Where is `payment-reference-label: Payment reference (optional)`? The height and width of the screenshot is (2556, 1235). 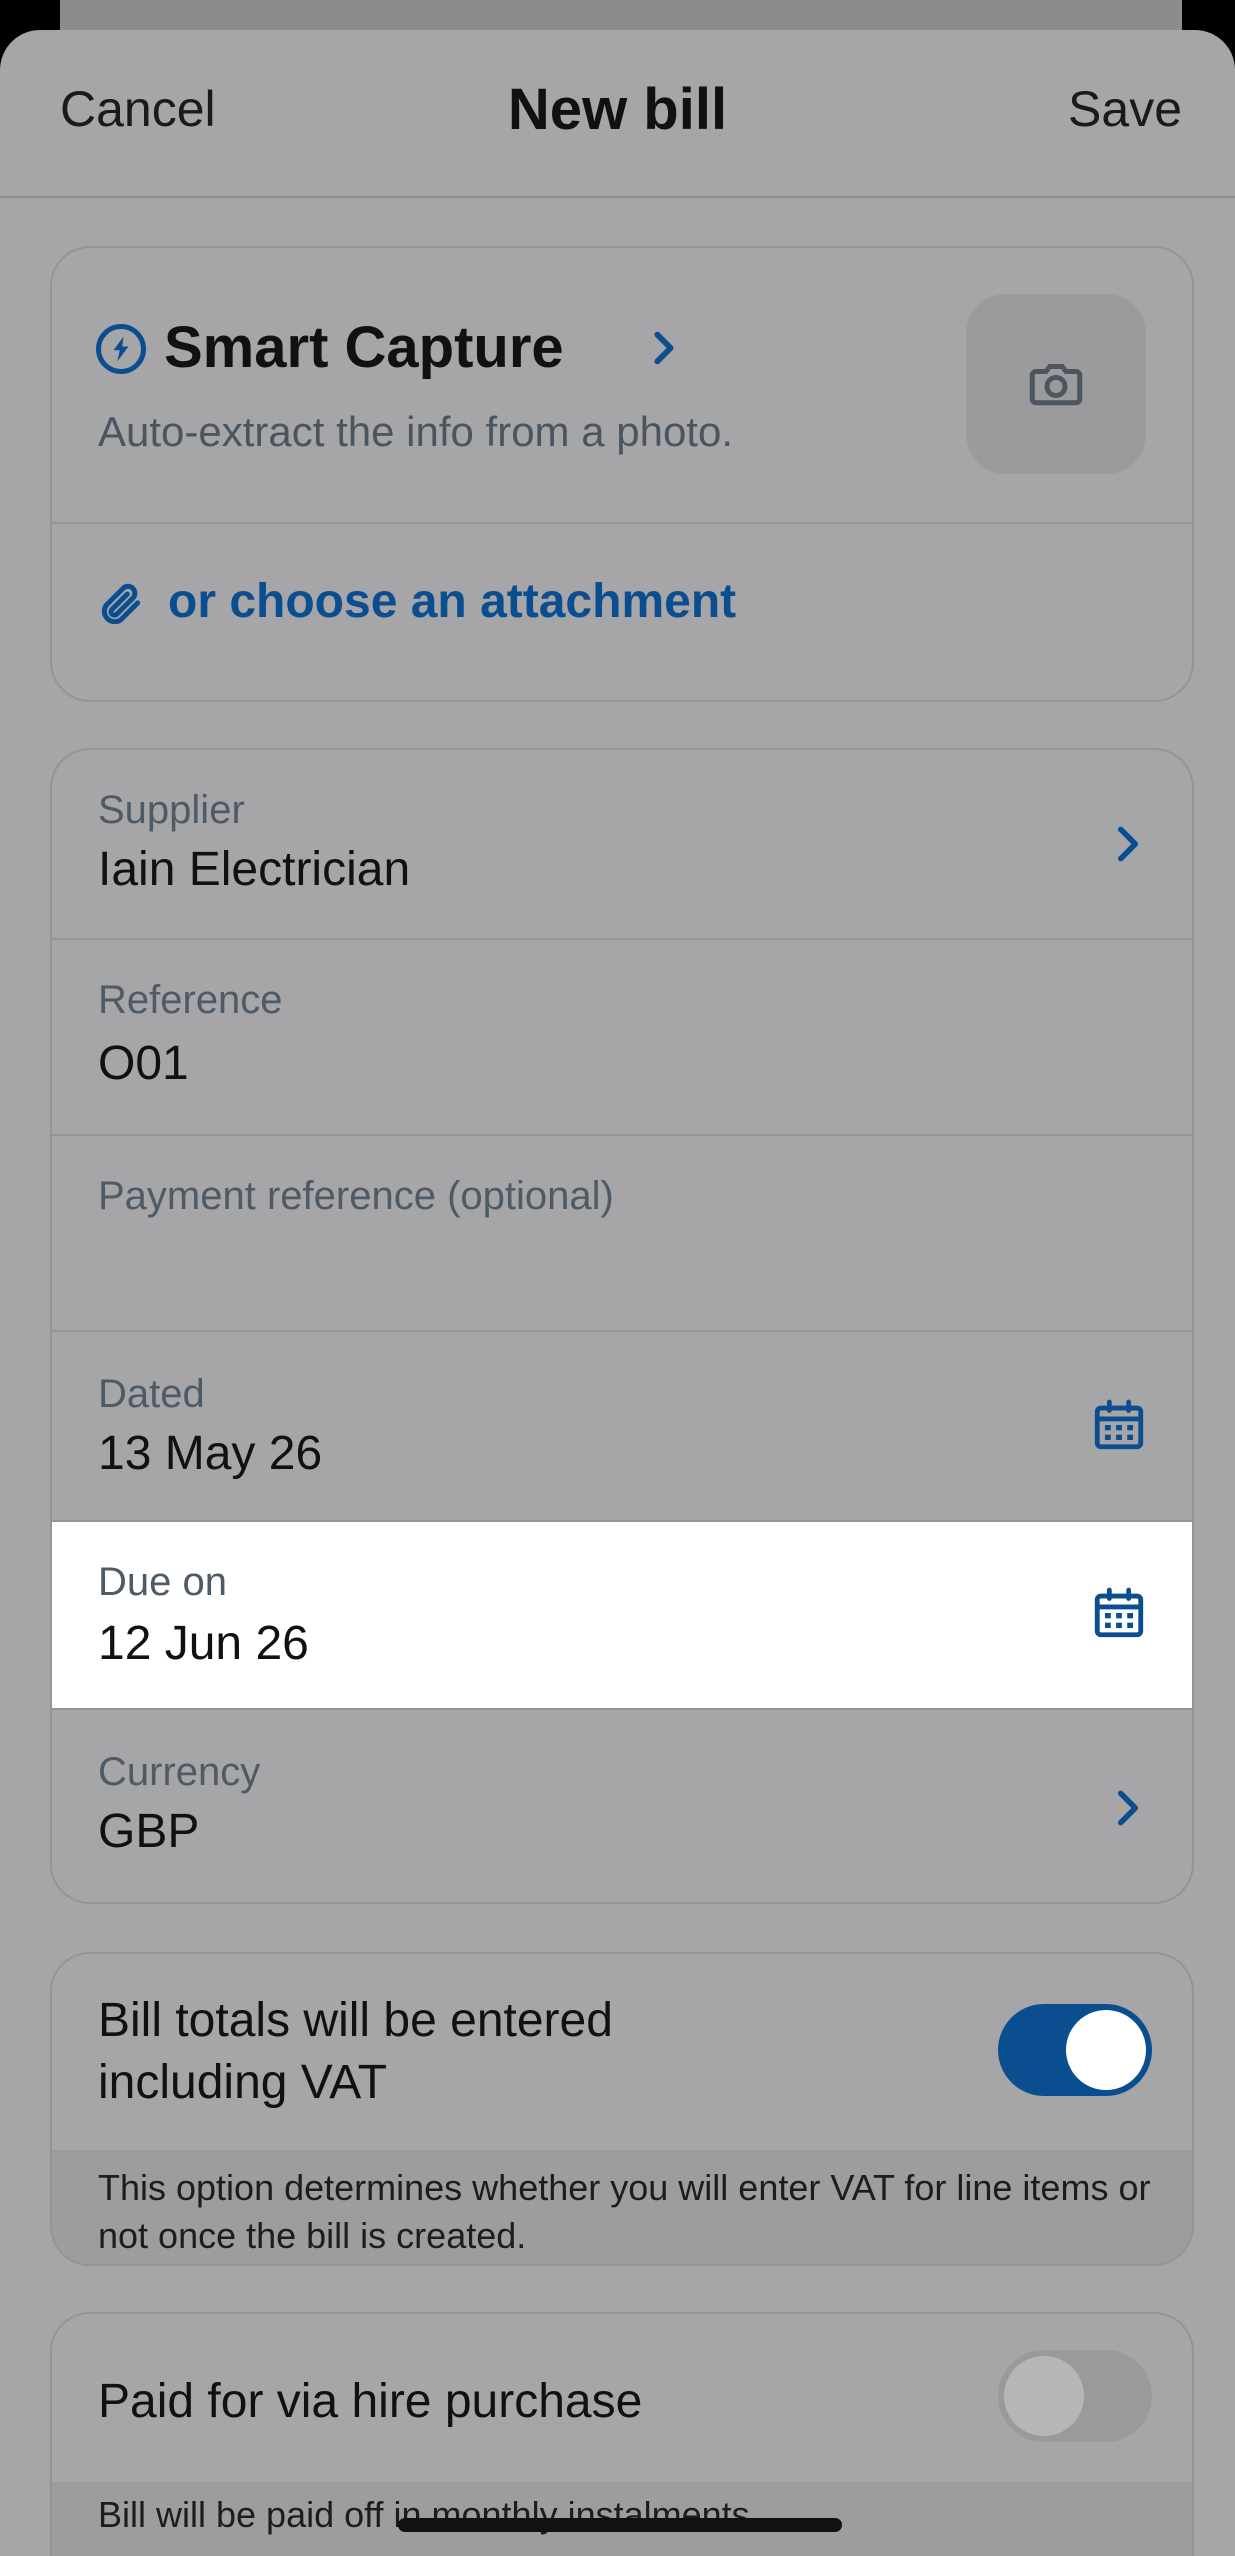
payment-reference-label: Payment reference (optional) is located at coordinates (356, 1196).